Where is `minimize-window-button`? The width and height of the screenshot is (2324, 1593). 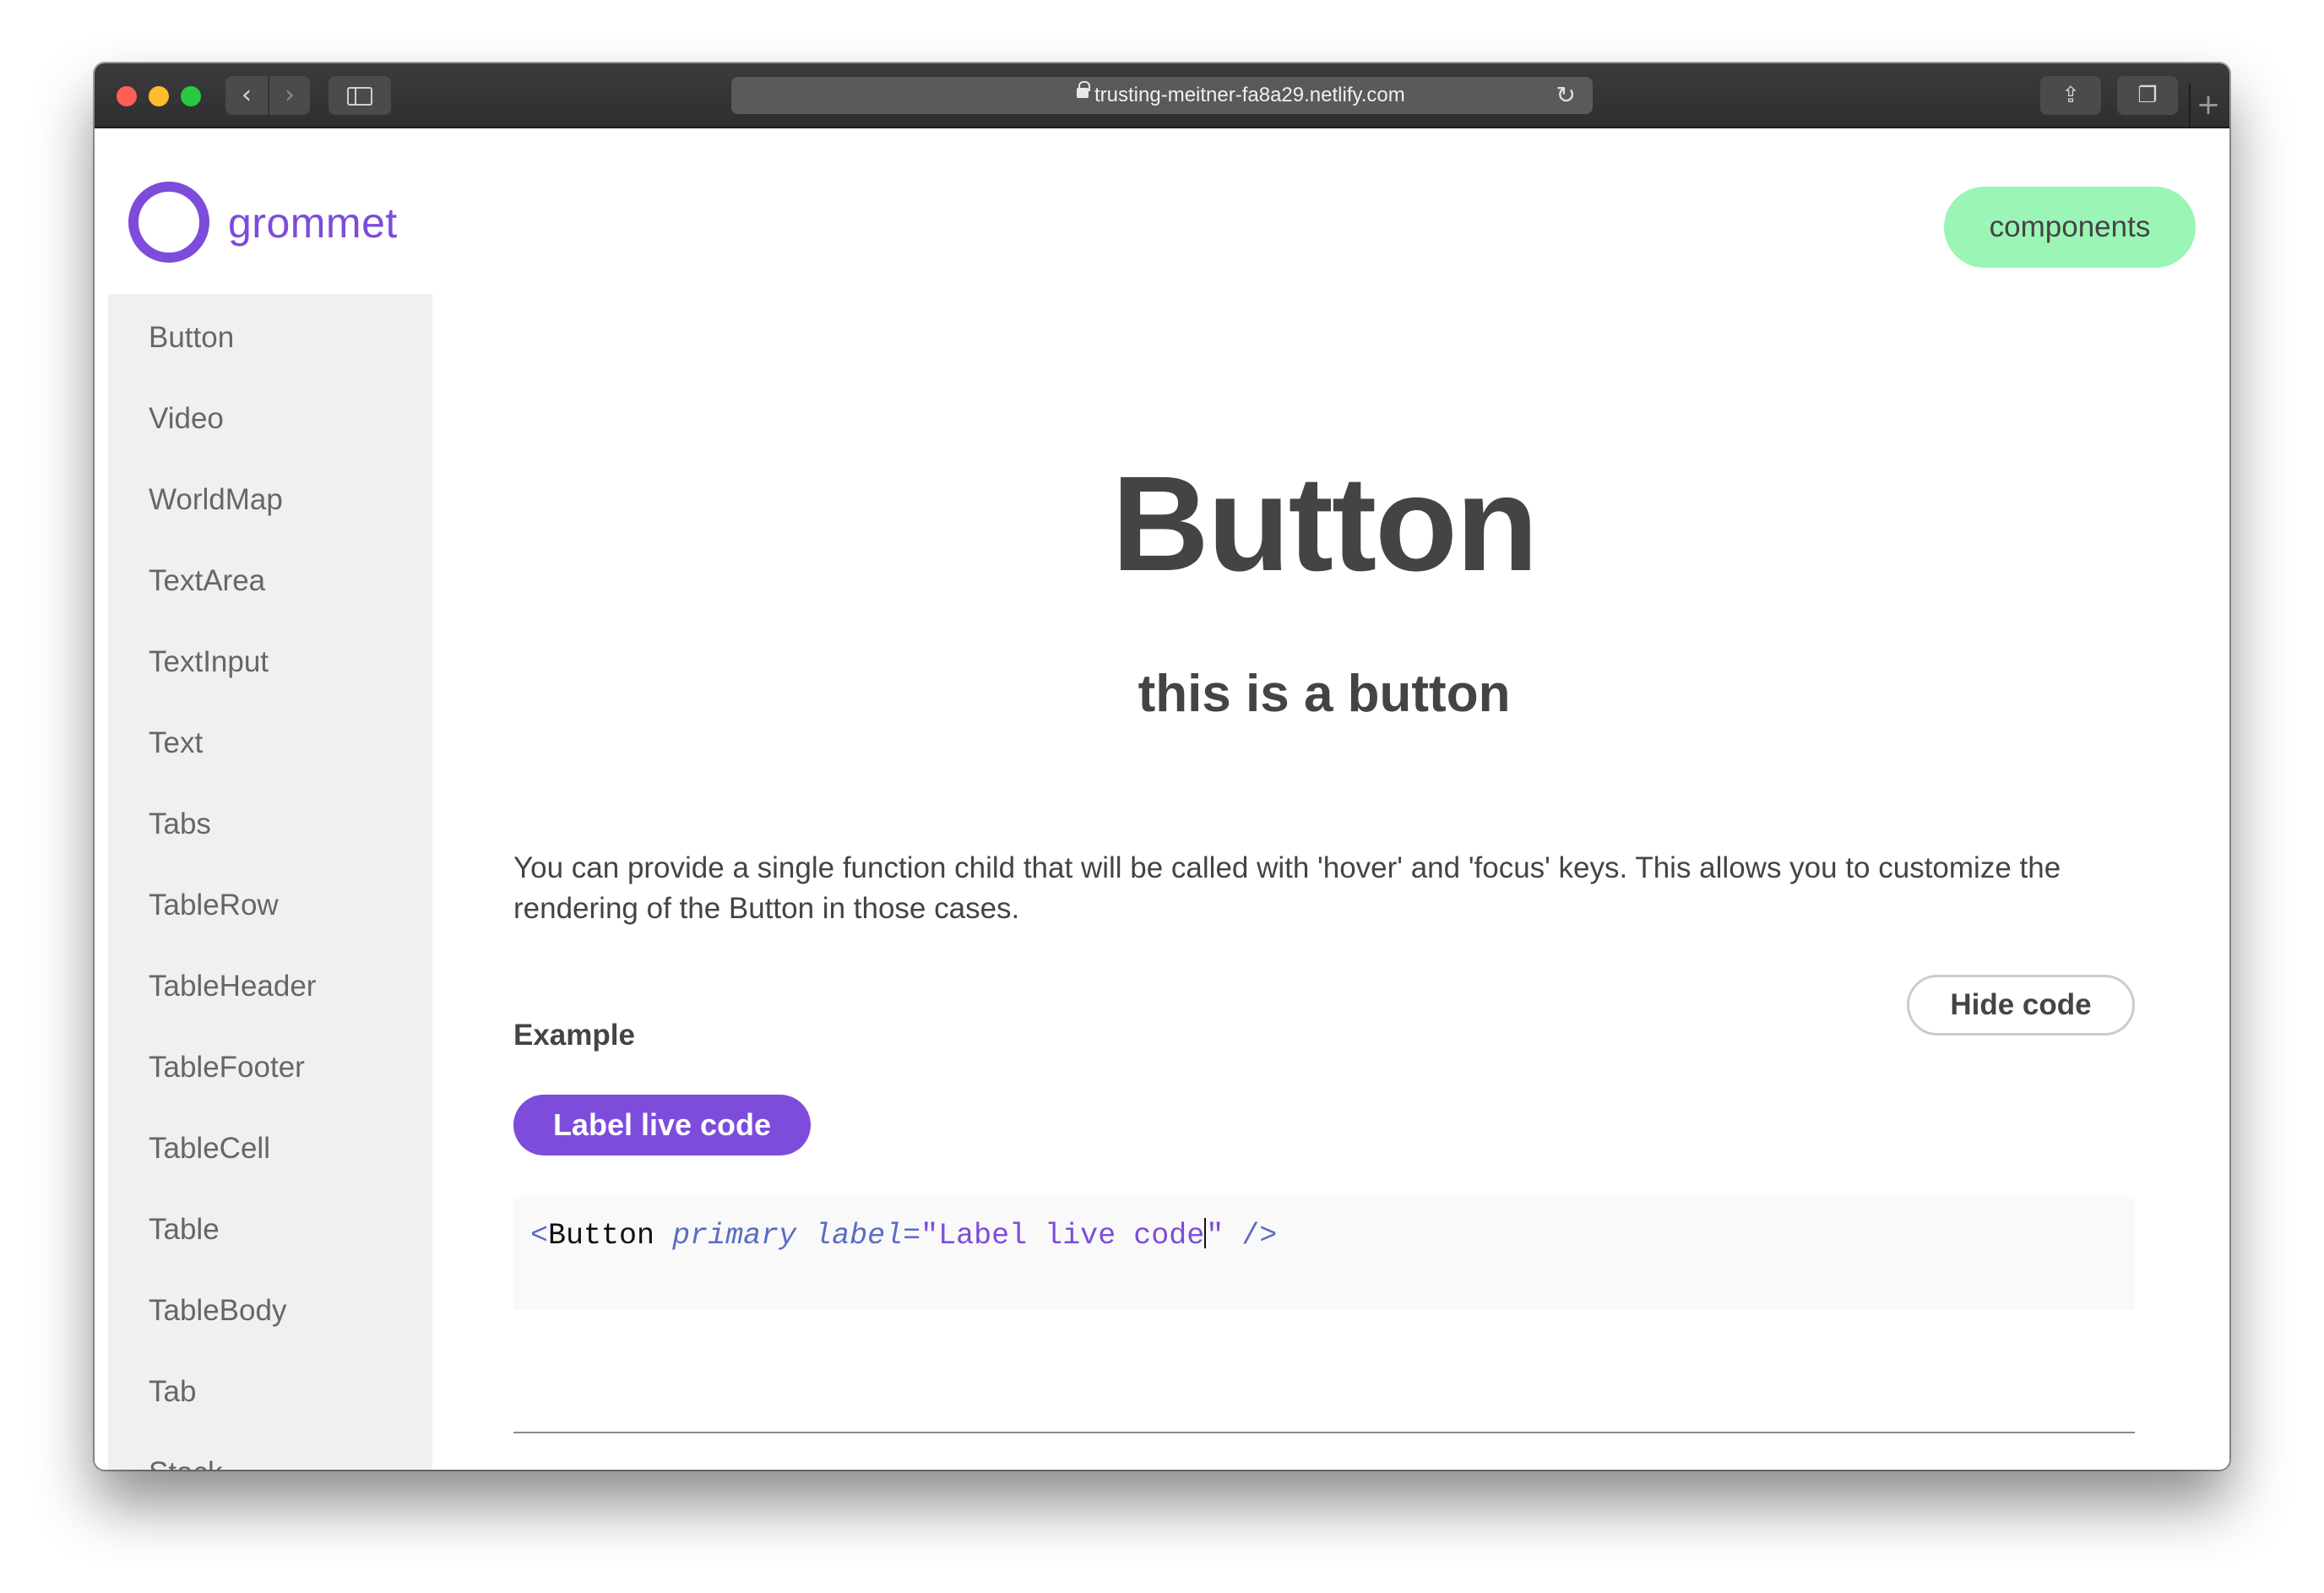 minimize-window-button is located at coordinates (159, 96).